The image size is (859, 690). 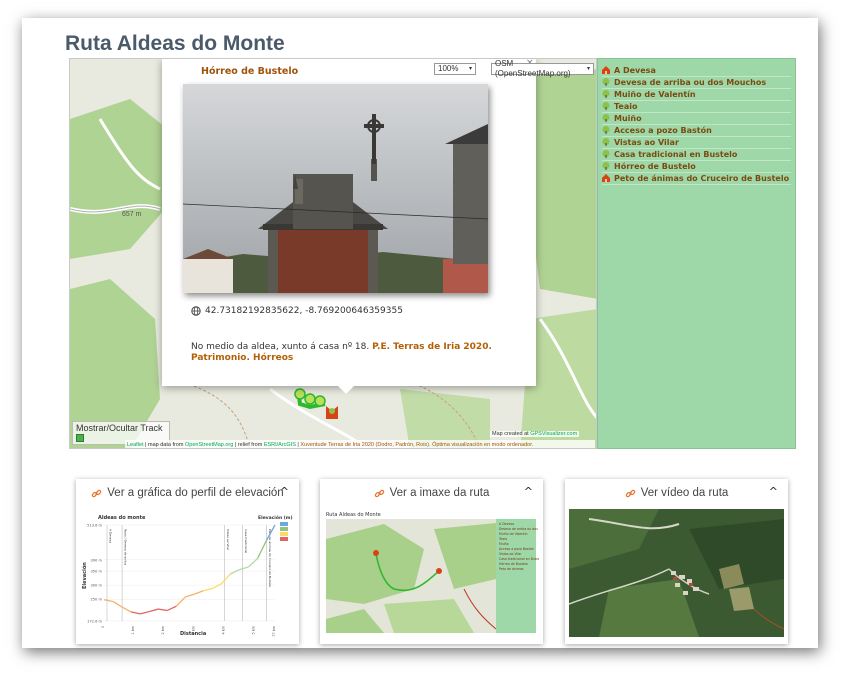 I want to click on y-tick-label: 350 m, so click(x=96, y=572).